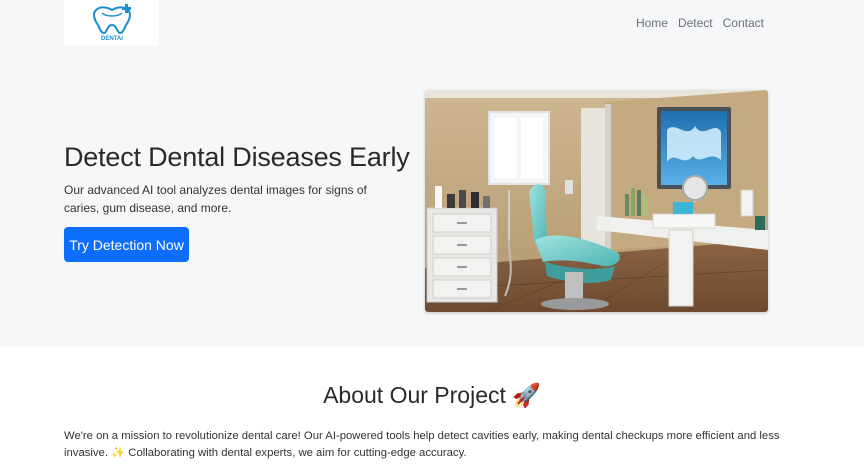  I want to click on logo-text: DENTAI, so click(112, 39).